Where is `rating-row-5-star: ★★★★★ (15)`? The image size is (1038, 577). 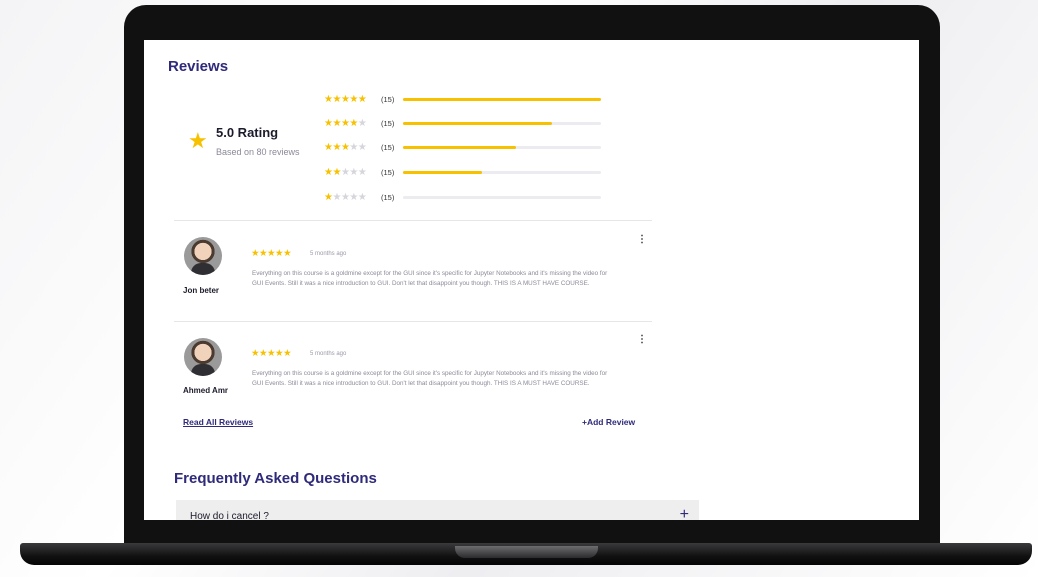
rating-row-5-star: ★★★★★ (15) is located at coordinates (462, 99).